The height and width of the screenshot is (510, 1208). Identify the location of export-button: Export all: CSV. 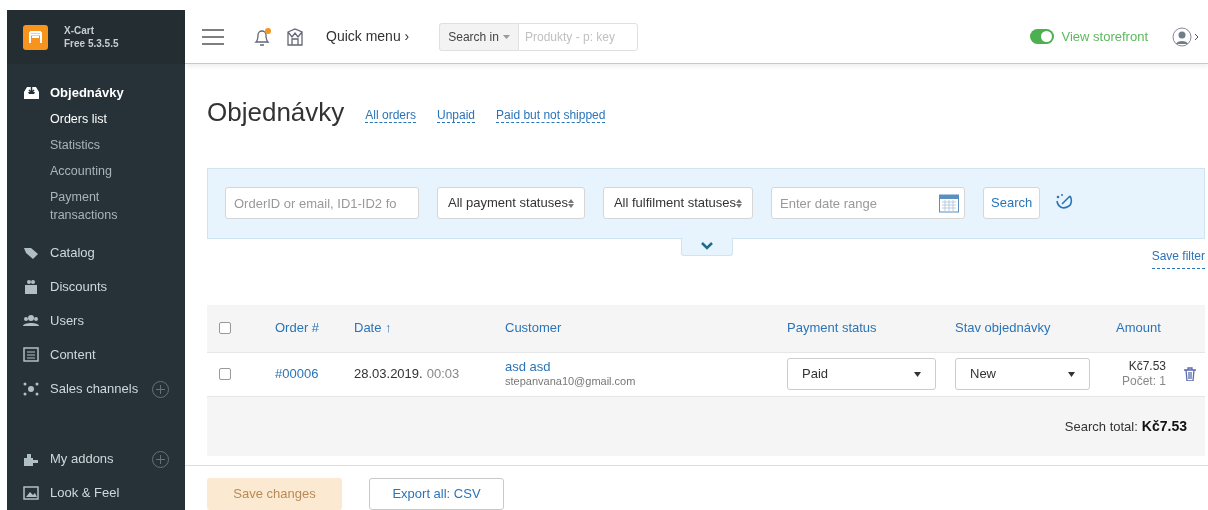
(436, 494).